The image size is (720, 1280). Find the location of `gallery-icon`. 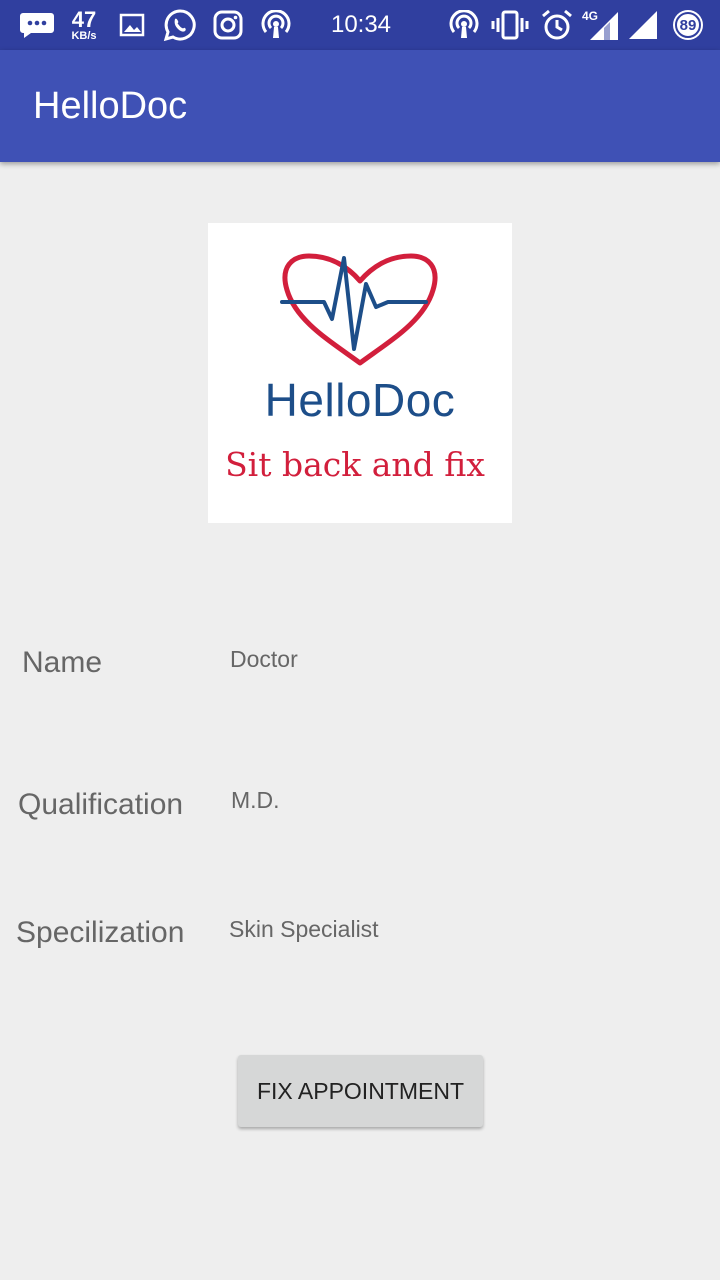

gallery-icon is located at coordinates (132, 25).